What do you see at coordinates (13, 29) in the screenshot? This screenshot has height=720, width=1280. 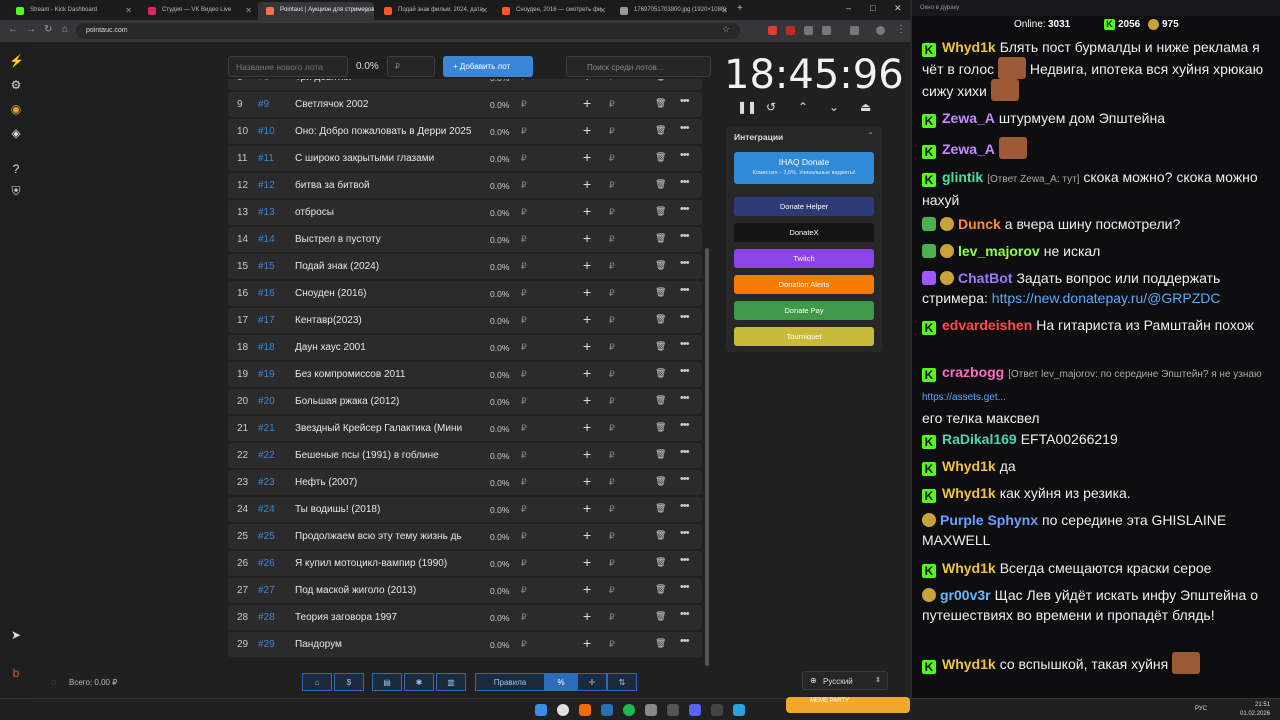 I see `back-icon: ←` at bounding box center [13, 29].